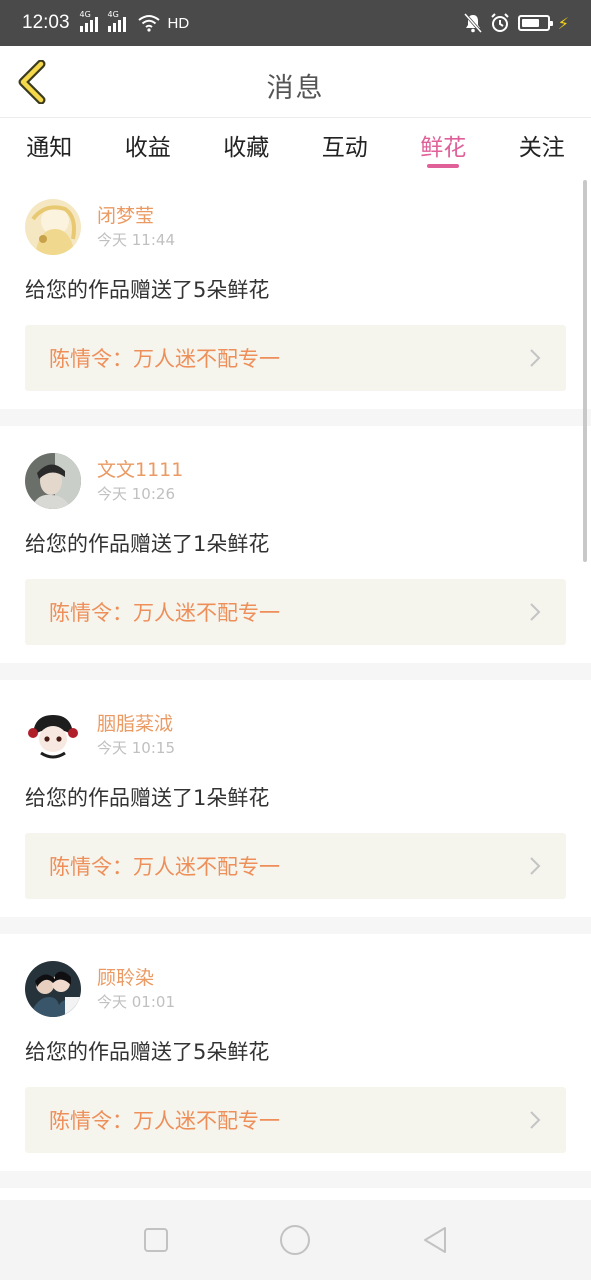 The height and width of the screenshot is (1280, 591). Describe the element at coordinates (435, 1240) in the screenshot. I see `back-triangle-icon` at that location.